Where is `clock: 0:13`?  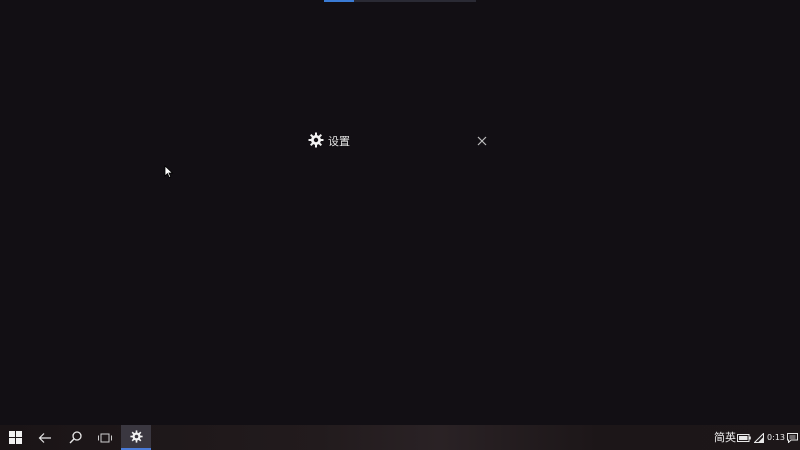
clock: 0:13 is located at coordinates (776, 437).